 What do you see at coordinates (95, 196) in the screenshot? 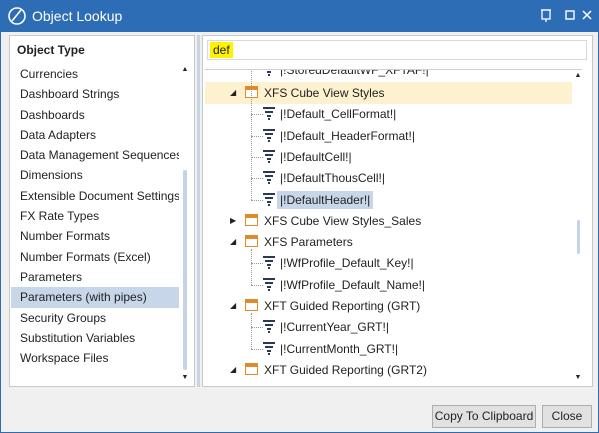
I see `object-type-item: Extensible Document Settings` at bounding box center [95, 196].